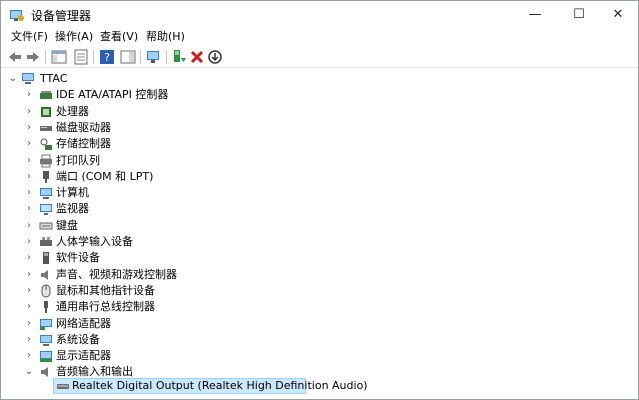 The width and height of the screenshot is (639, 400). I want to click on tree-item-display-adapter: › 显示适配器, so click(319, 356).